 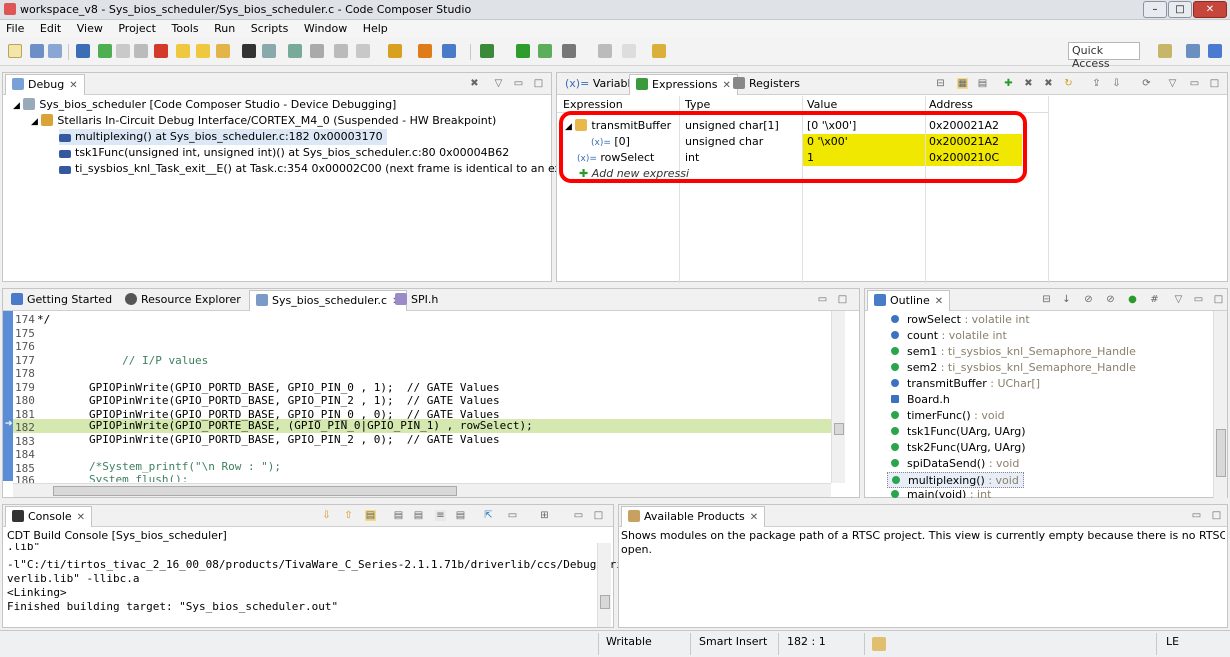 What do you see at coordinates (1210, 9) in the screenshot?
I see `close-button: ✕` at bounding box center [1210, 9].